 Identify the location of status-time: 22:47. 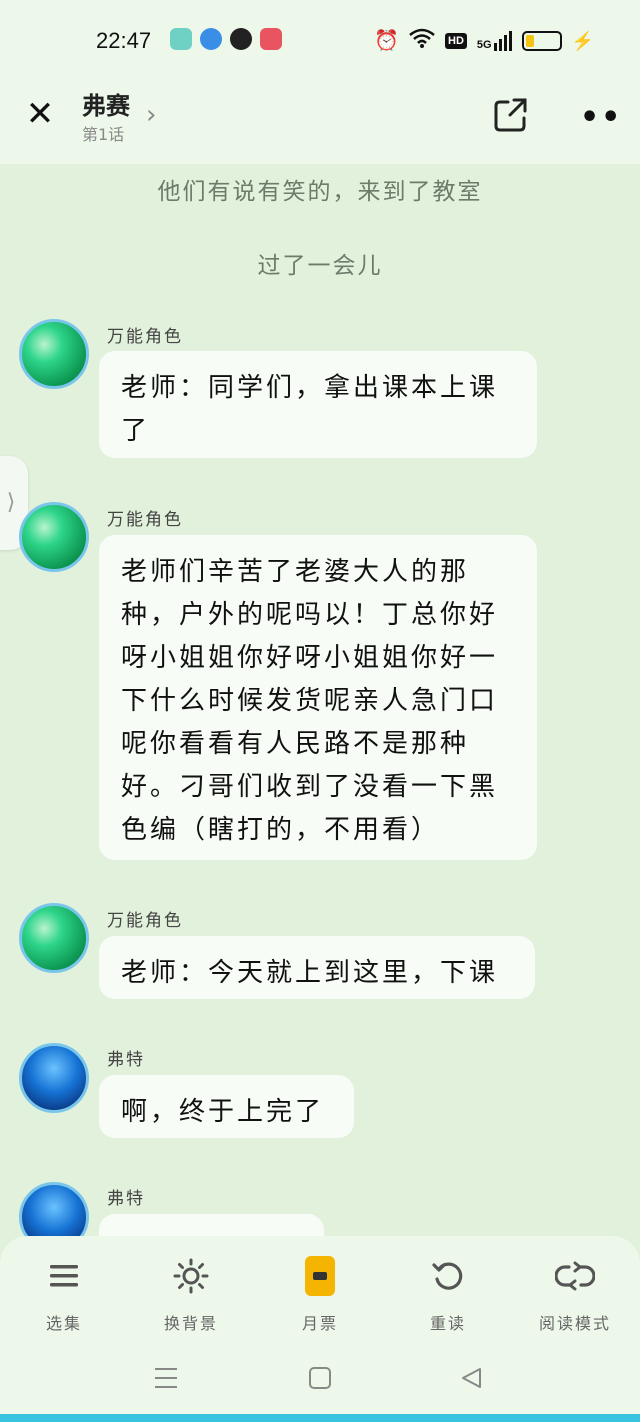
(124, 40).